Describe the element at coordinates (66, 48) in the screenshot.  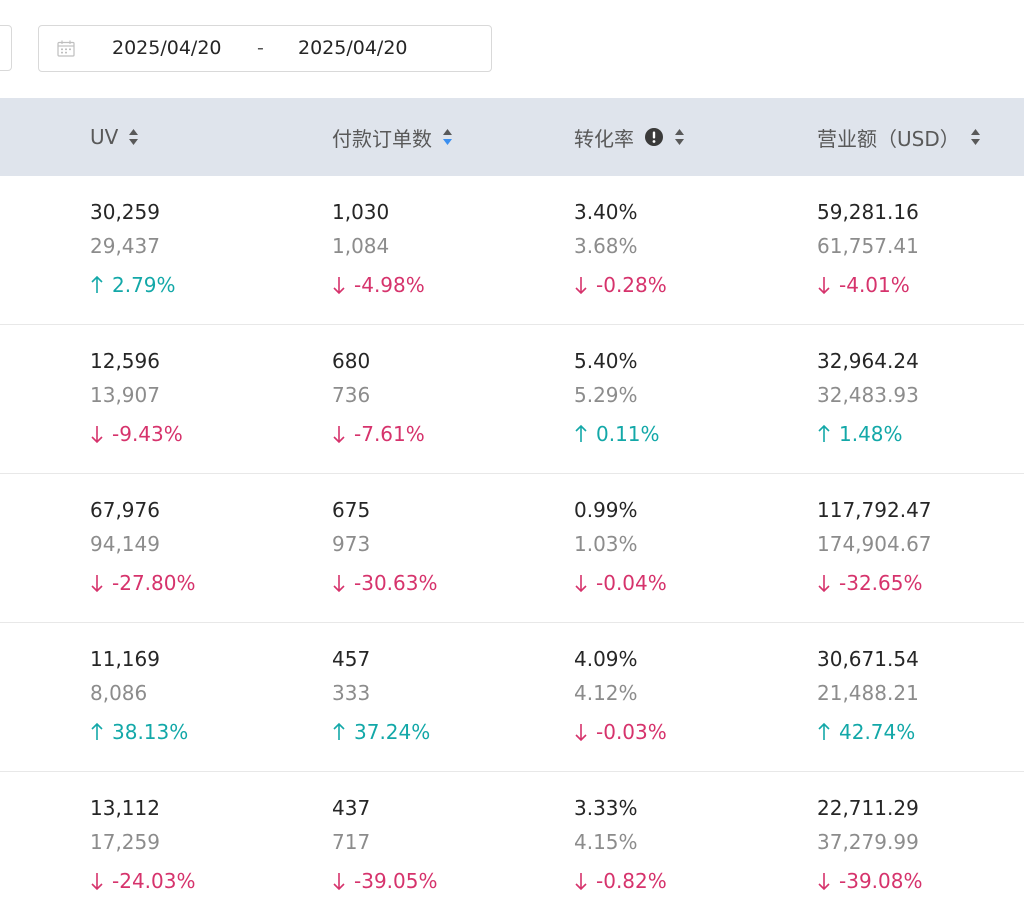
I see `calendar-icon` at that location.